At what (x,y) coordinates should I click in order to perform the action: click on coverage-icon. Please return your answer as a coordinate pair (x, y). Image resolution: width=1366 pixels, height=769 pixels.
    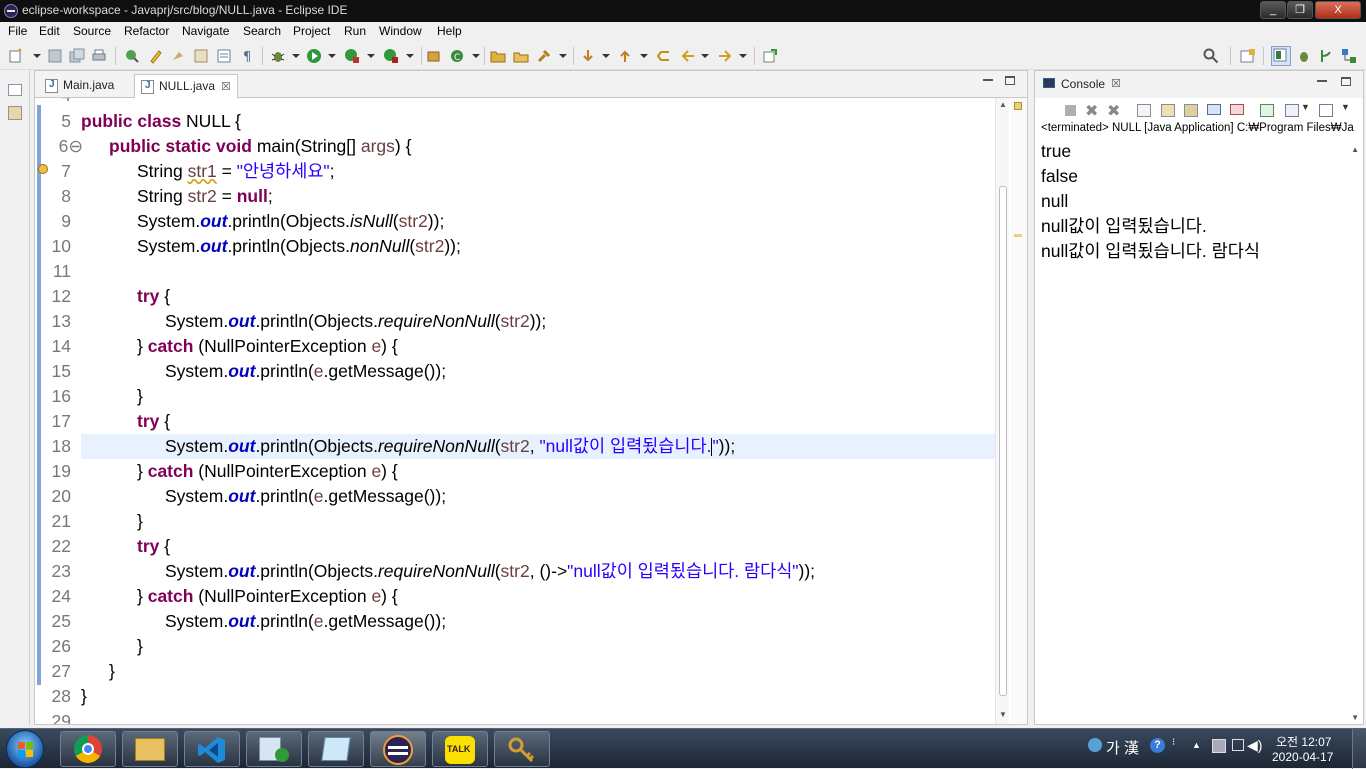
    Looking at the image, I should click on (352, 56).